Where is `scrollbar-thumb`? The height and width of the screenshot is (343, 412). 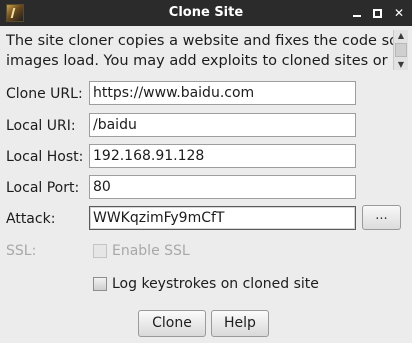 scrollbar-thumb is located at coordinates (401, 50).